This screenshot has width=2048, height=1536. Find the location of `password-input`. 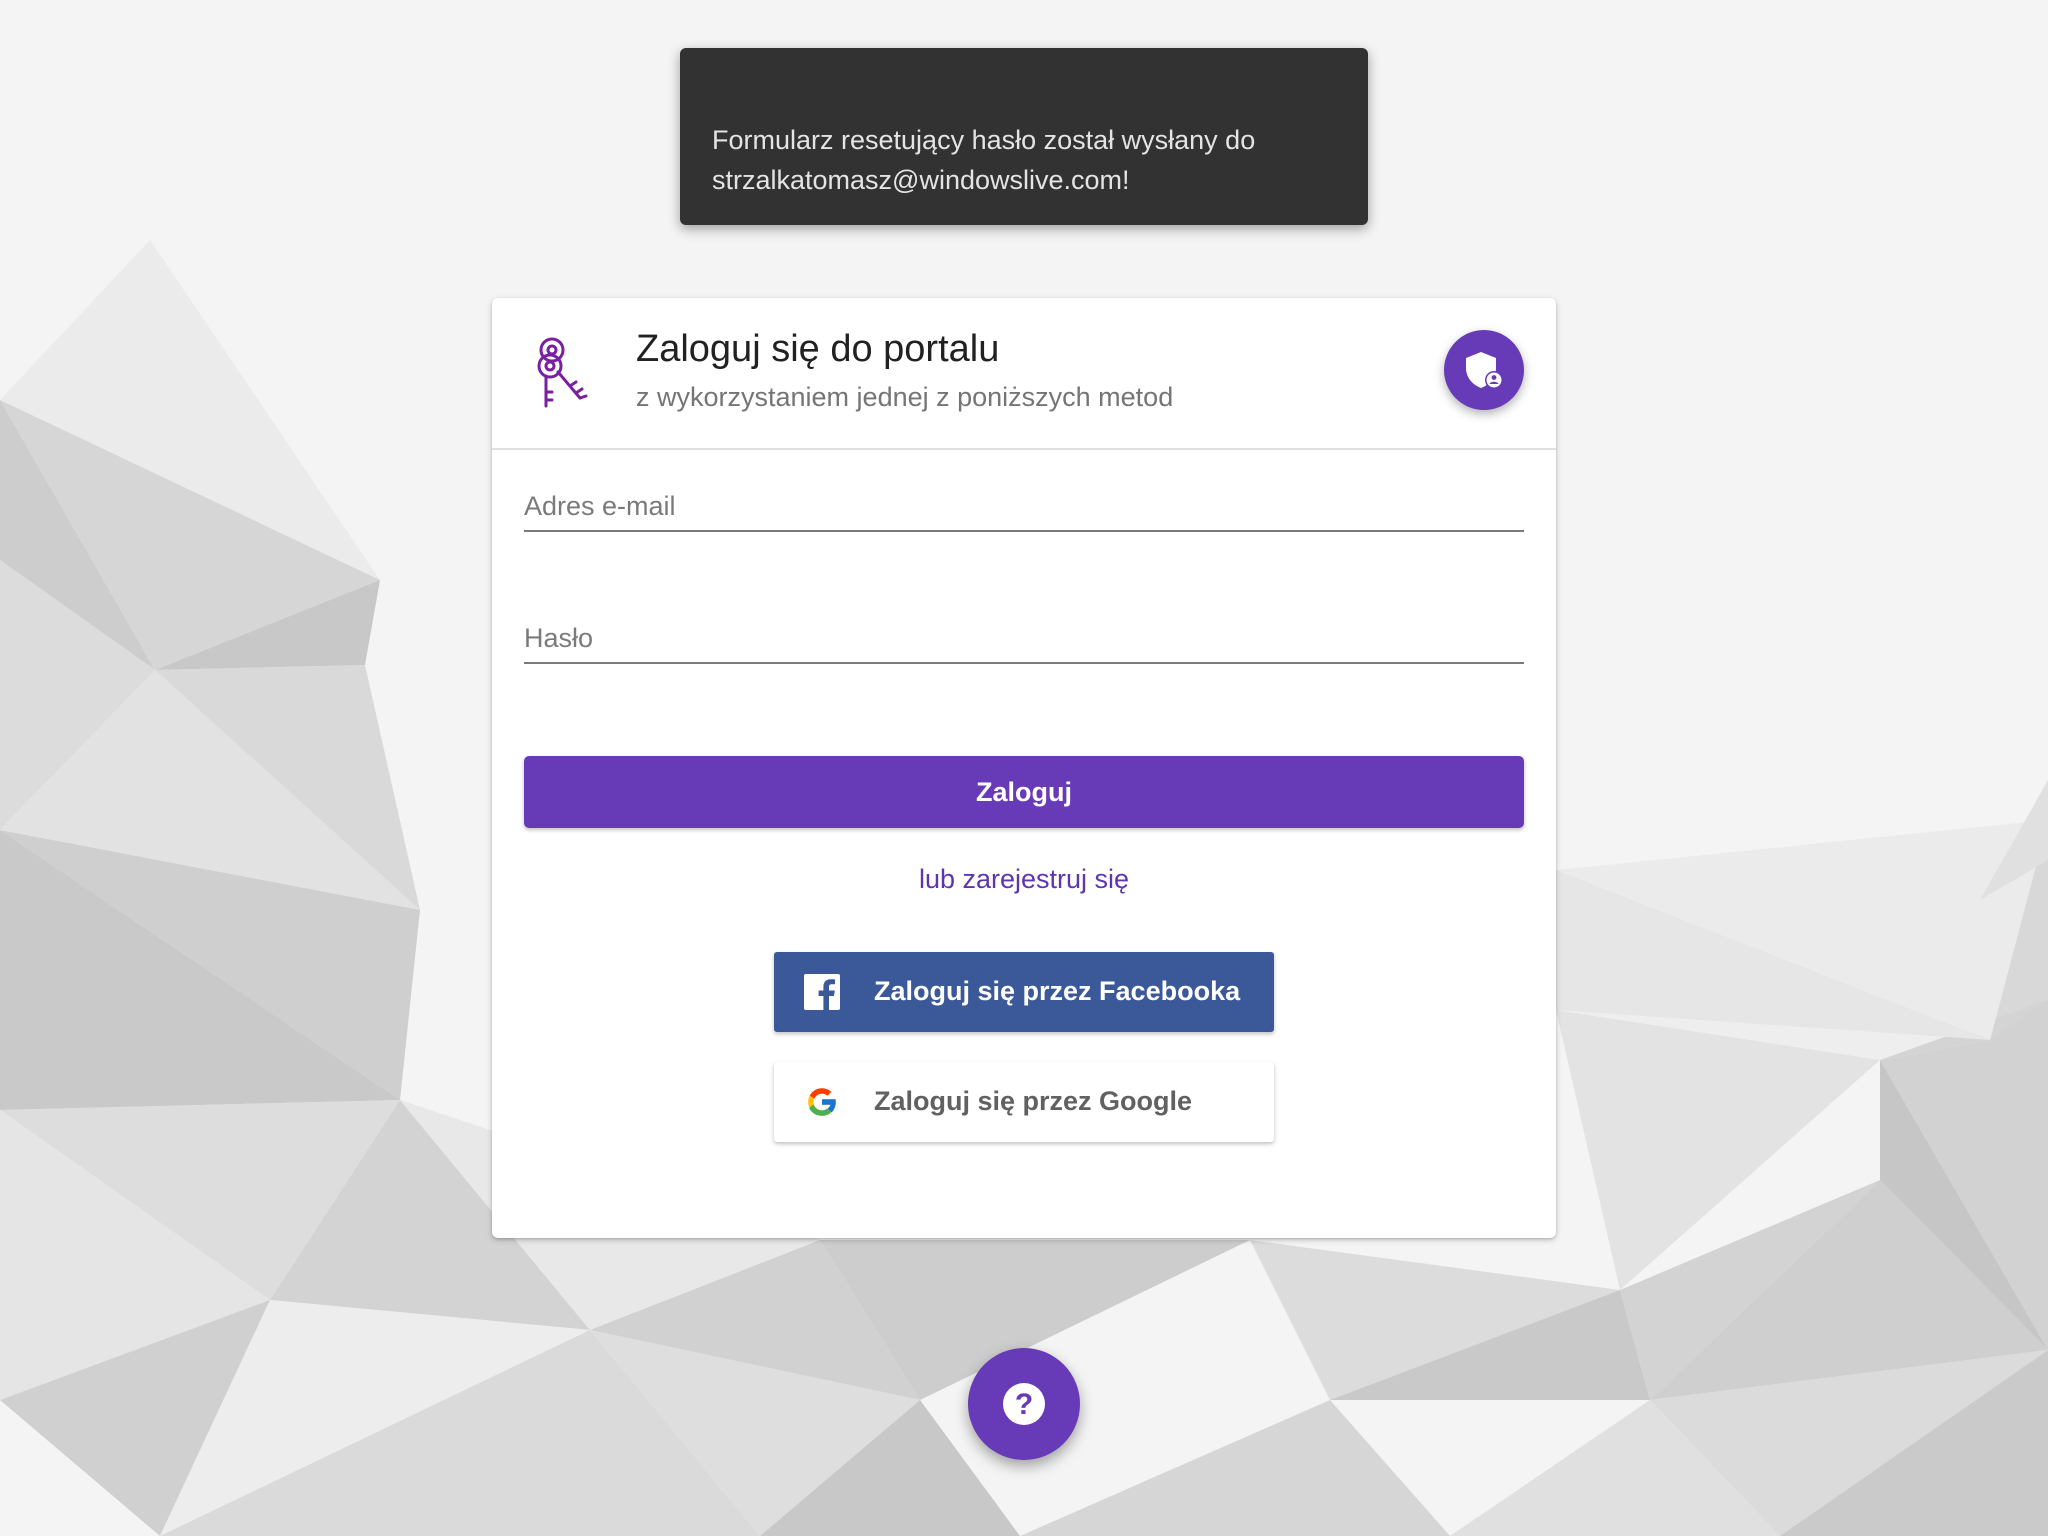

password-input is located at coordinates (1024, 638).